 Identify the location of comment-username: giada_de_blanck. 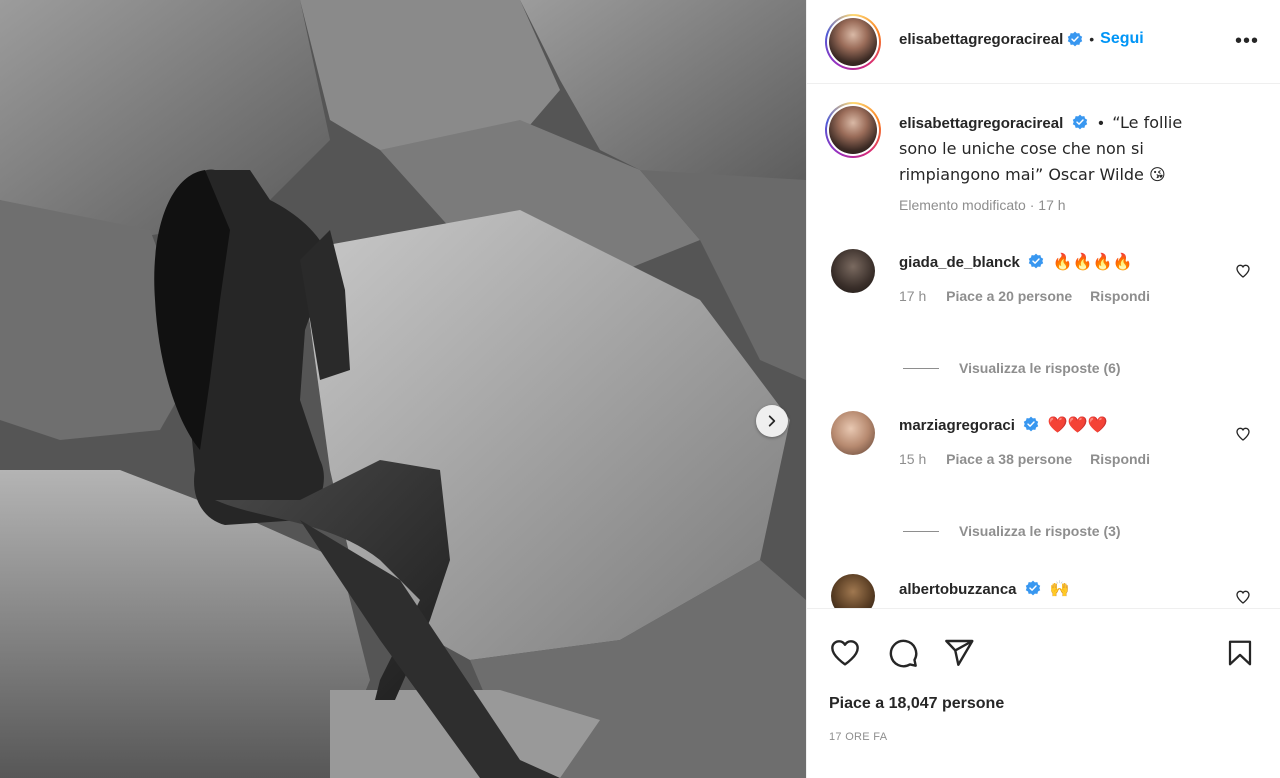
(959, 262).